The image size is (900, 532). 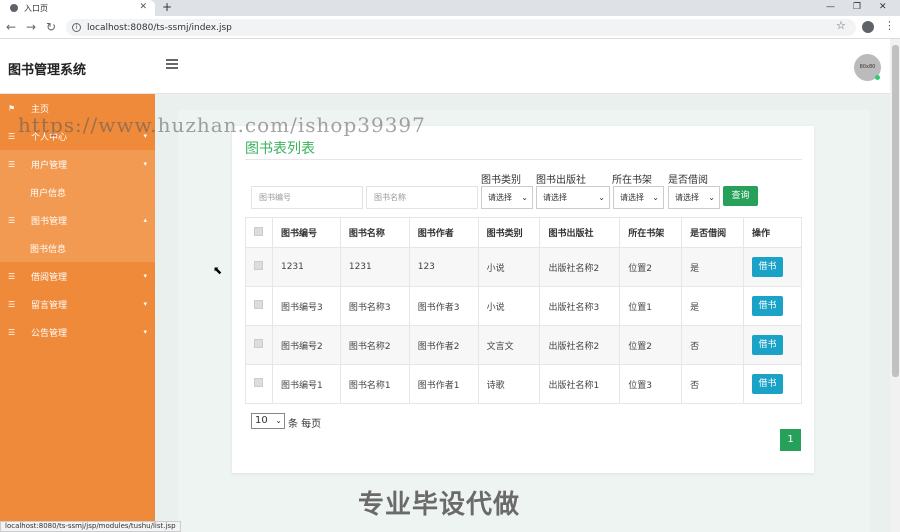 What do you see at coordinates (77, 8) in the screenshot?
I see `browser-tab: 入口页 ✕` at bounding box center [77, 8].